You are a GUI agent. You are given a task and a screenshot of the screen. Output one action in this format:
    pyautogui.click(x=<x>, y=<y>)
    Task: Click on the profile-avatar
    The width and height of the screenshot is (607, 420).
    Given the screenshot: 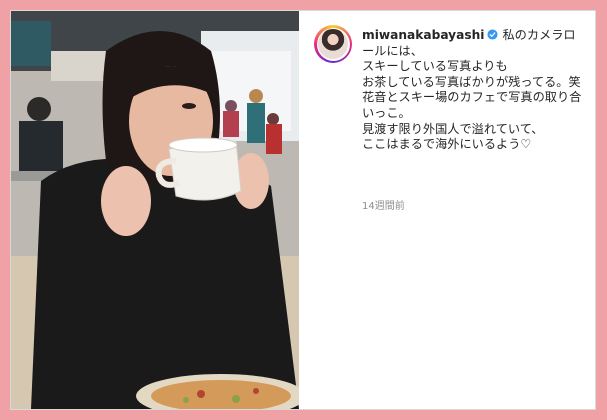 What is the action you would take?
    pyautogui.click(x=333, y=44)
    